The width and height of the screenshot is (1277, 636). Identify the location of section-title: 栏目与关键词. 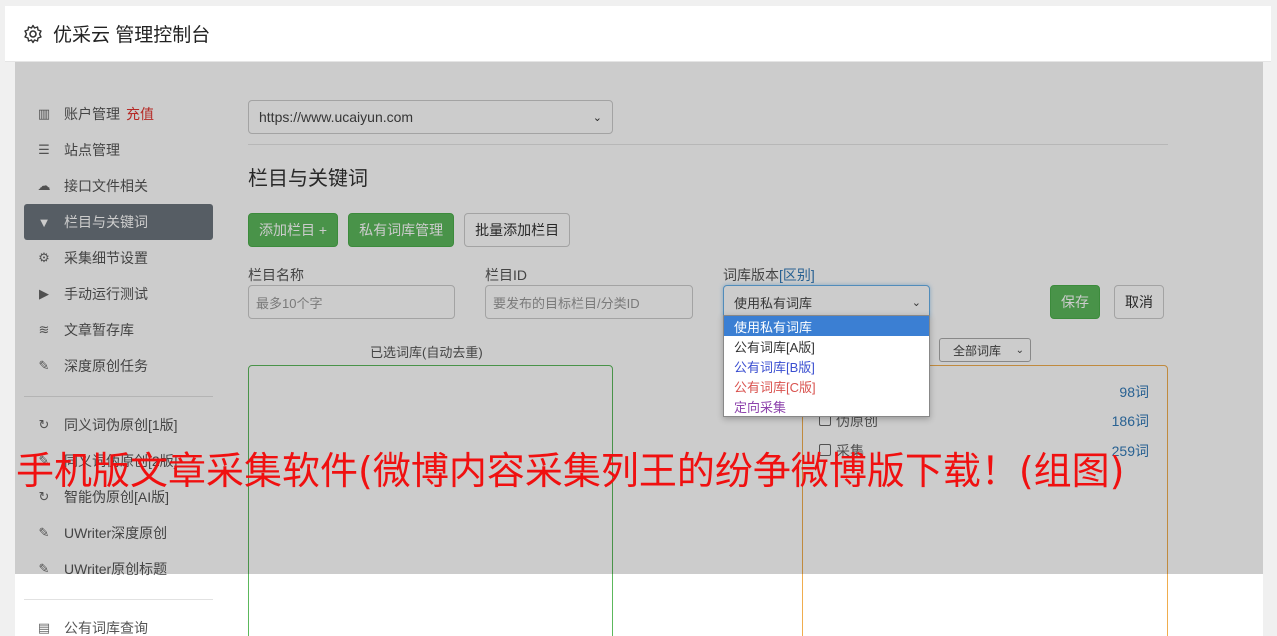
(308, 179).